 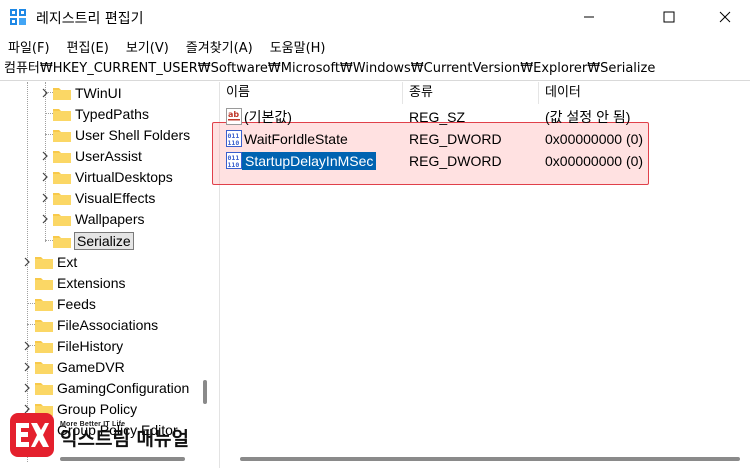 I want to click on tree-item-extensions: Extensions, so click(x=73, y=282).